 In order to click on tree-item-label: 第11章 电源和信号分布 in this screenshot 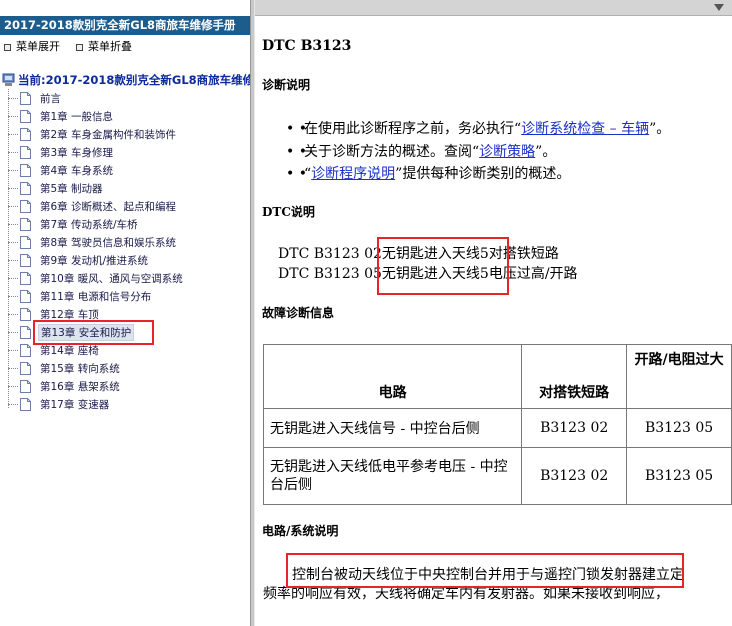, I will do `click(96, 296)`.